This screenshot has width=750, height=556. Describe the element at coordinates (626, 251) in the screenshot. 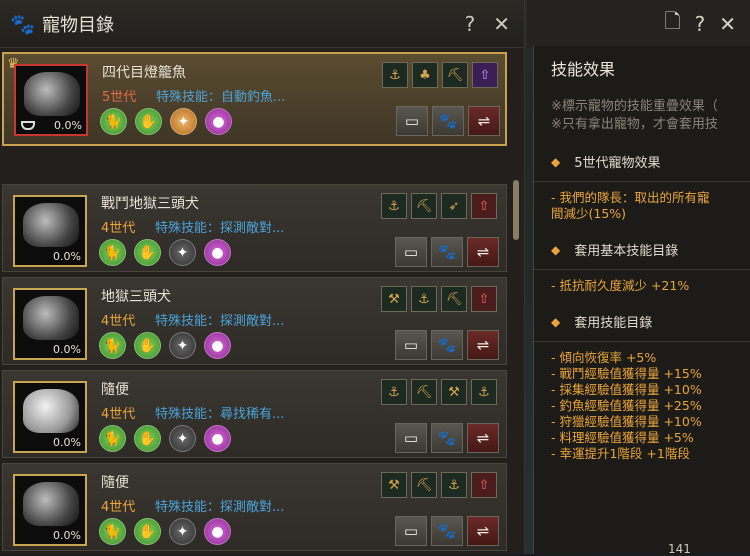

I see `section-label: 套用基本技能目錄` at that location.